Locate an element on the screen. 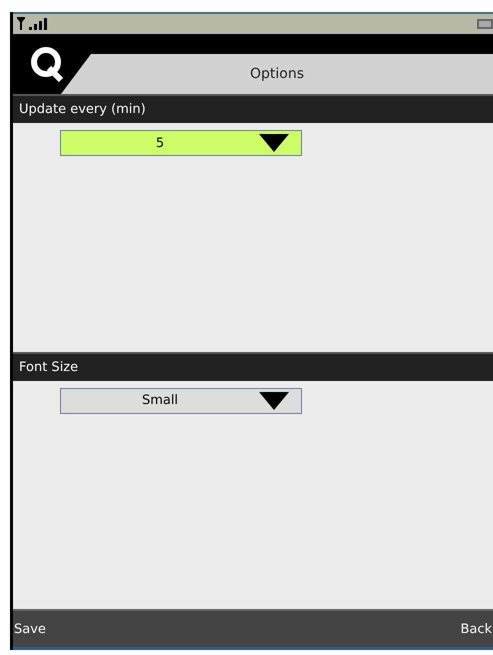 The image size is (493, 655). battery-icon is located at coordinates (485, 24).